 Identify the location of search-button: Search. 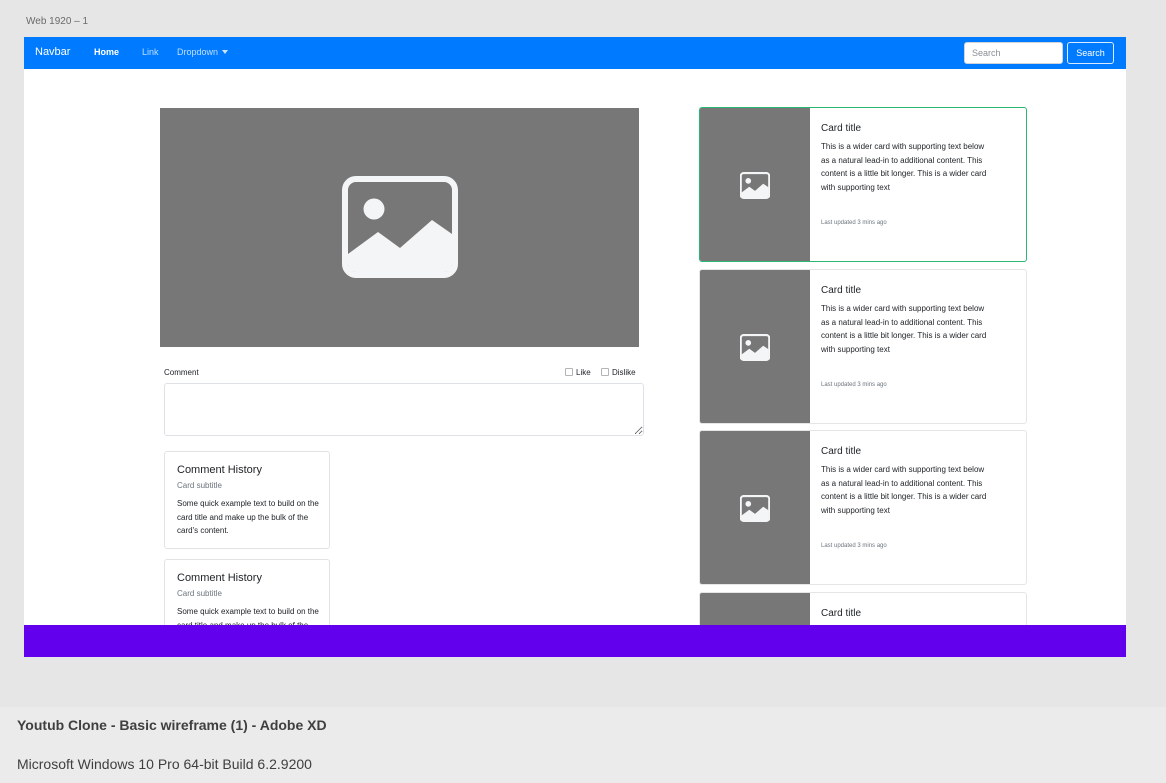
(1090, 53).